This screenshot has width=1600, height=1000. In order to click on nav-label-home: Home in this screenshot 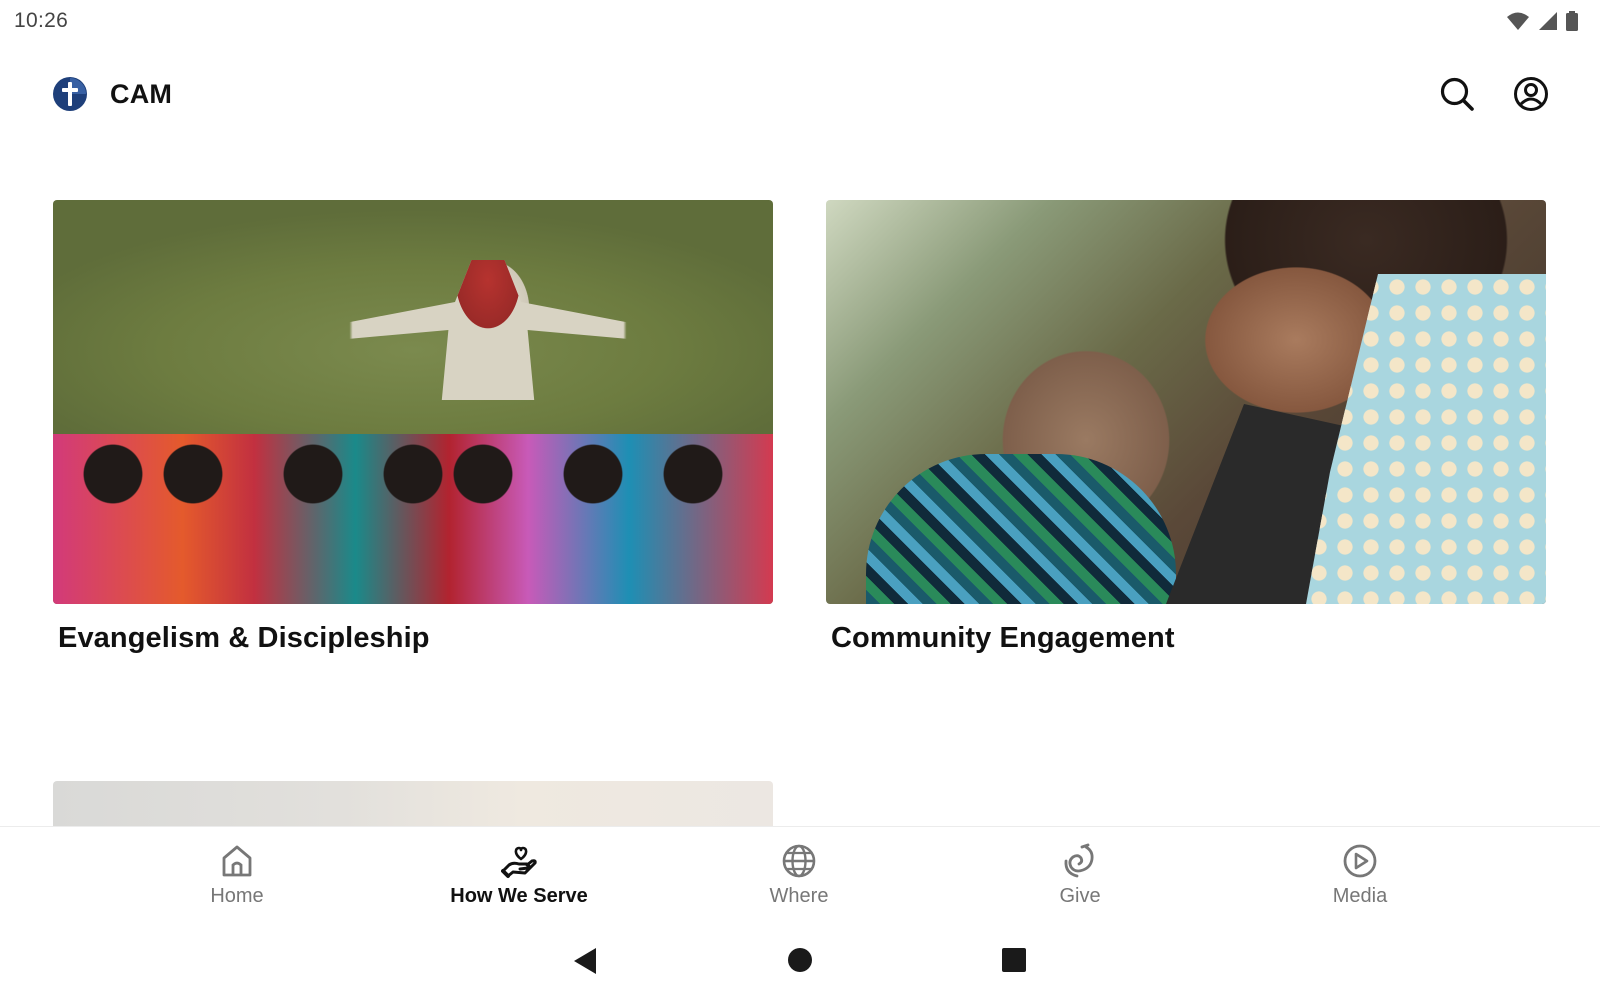, I will do `click(237, 896)`.